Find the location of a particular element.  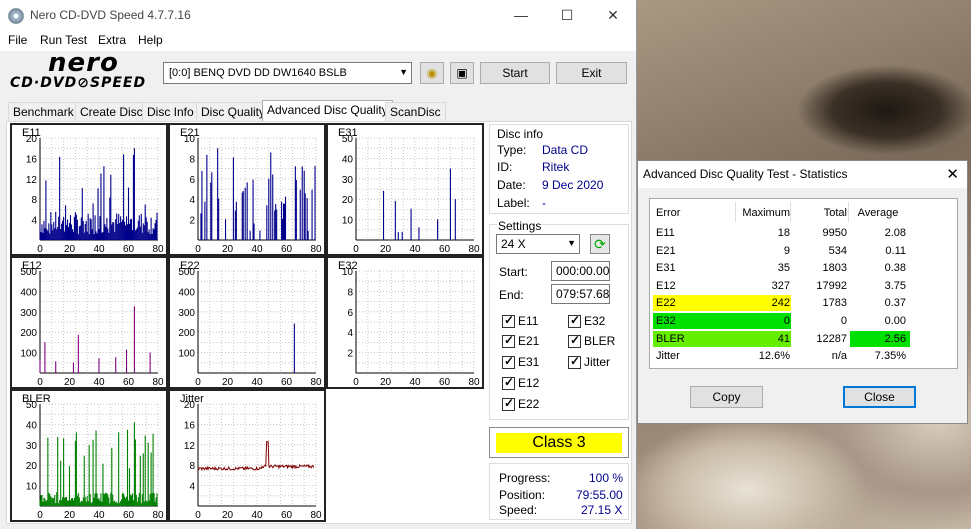

minimize-button: — is located at coordinates (521, 15).